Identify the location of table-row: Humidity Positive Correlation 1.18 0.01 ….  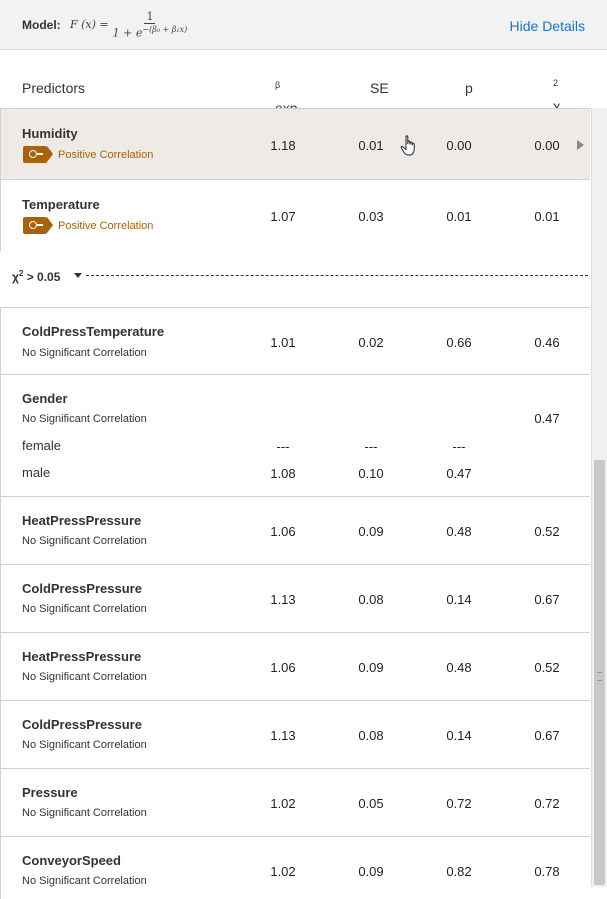
(295, 144).